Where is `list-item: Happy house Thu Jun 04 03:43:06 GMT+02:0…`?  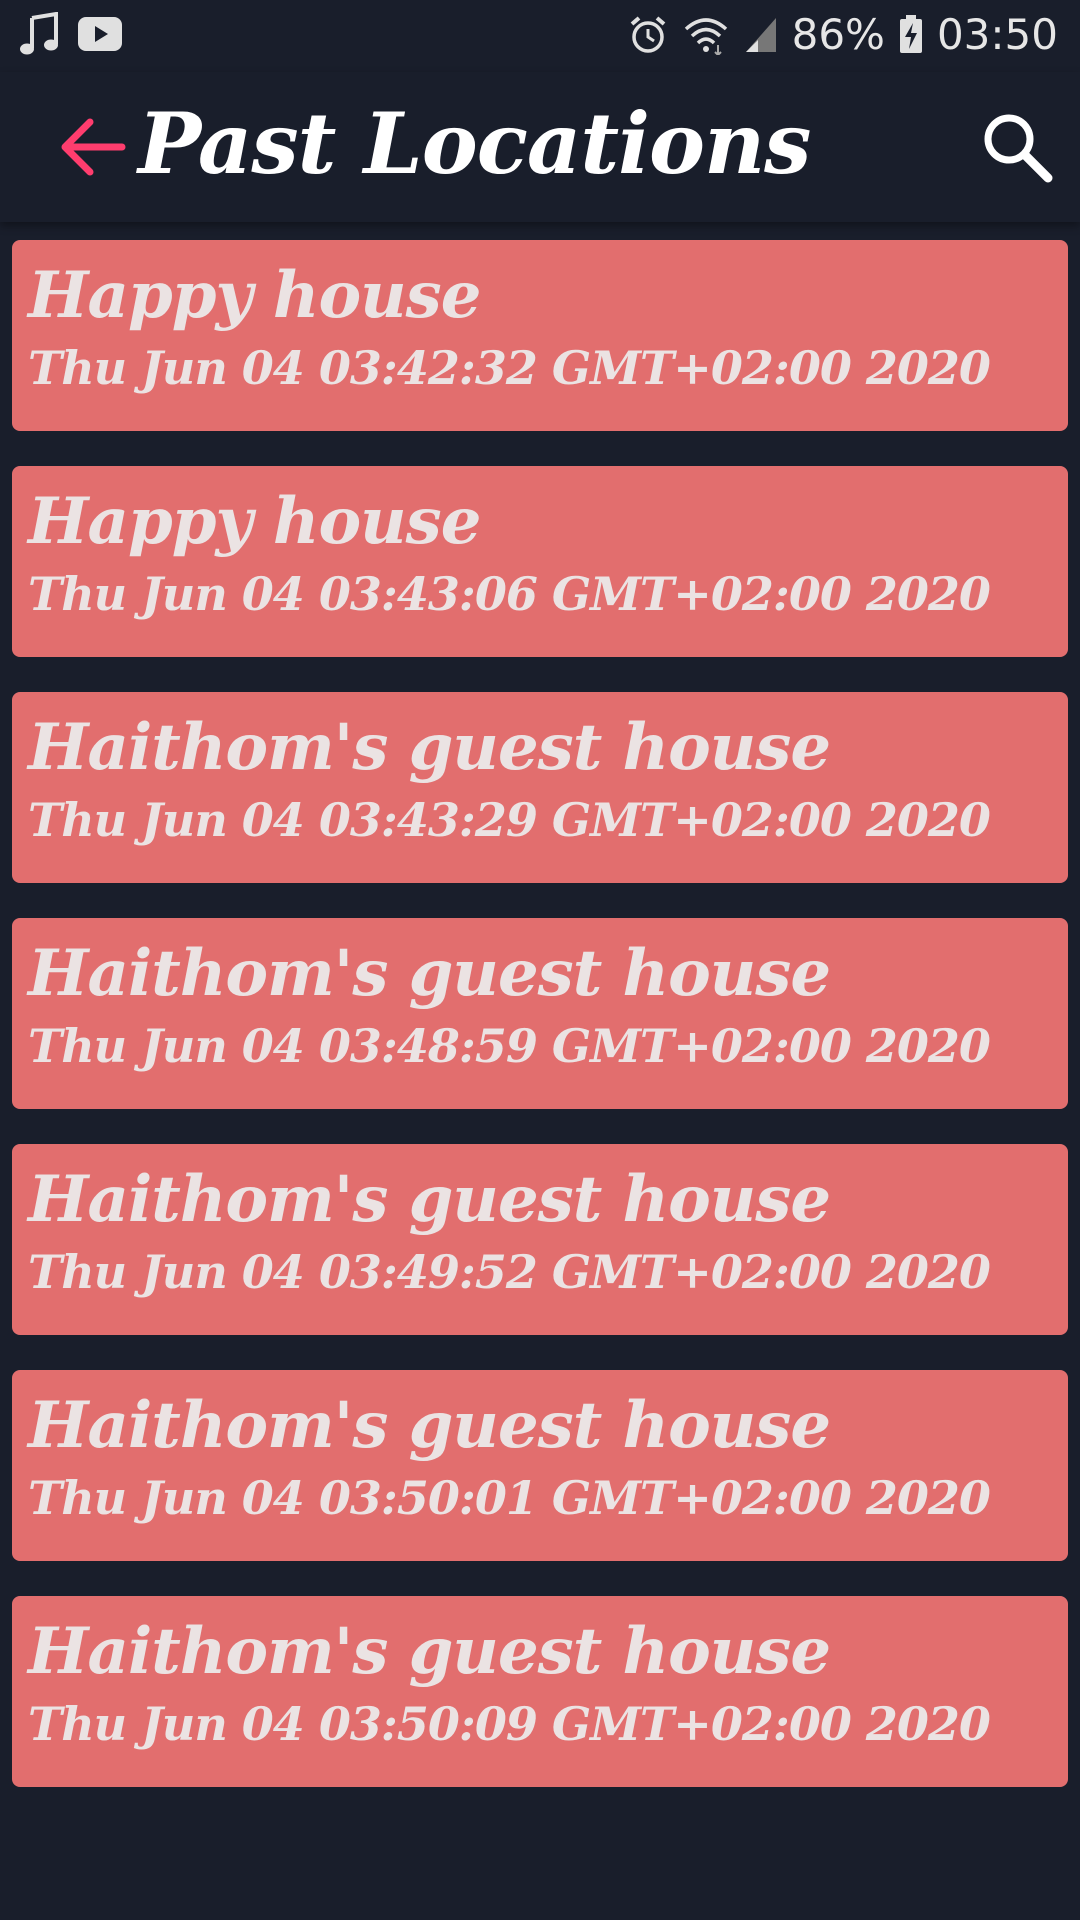
list-item: Happy house Thu Jun 04 03:43:06 GMT+02:0… is located at coordinates (540, 561).